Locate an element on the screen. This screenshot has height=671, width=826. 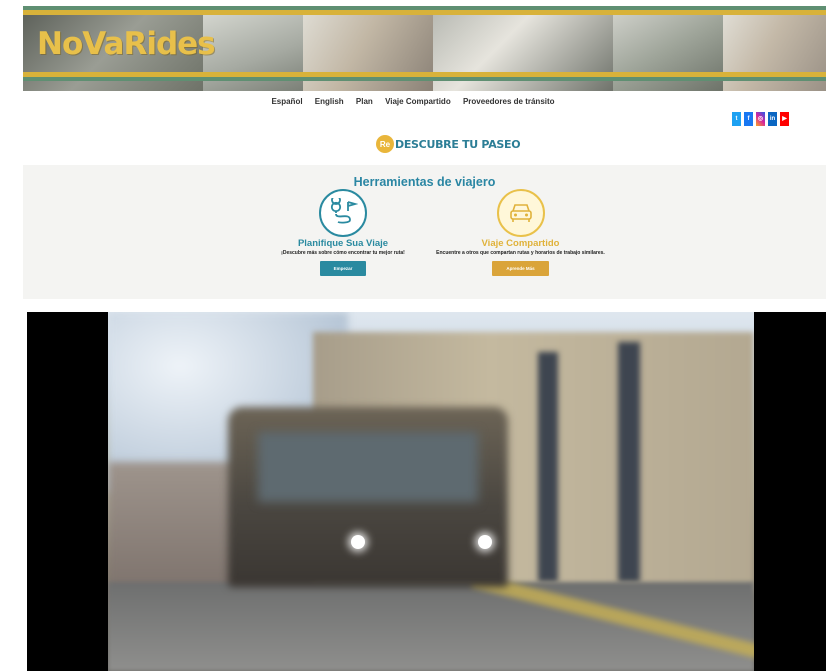
tagline-text: DESCUBRE TU PASEO is located at coordinates (458, 144).